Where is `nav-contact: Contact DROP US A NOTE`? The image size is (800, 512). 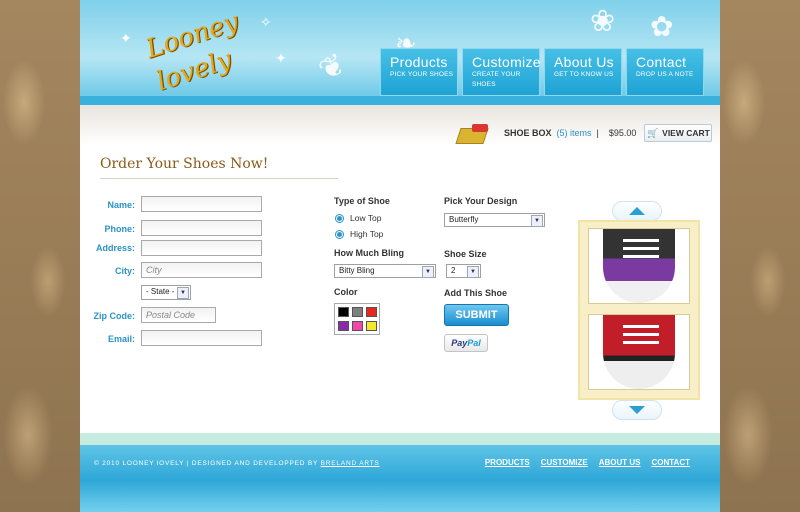 nav-contact: Contact DROP US A NOTE is located at coordinates (665, 72).